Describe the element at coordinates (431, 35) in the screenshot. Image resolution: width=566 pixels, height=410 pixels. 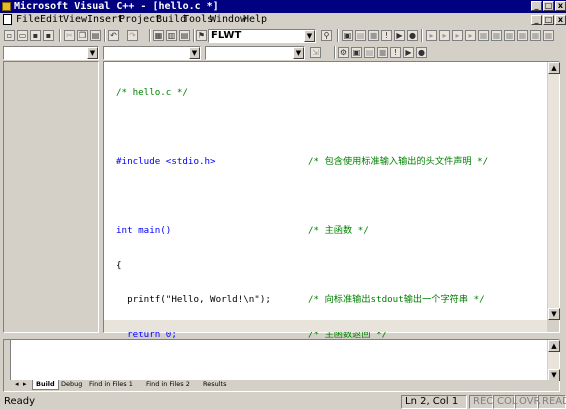
I see `debug-step-icon: ▸` at that location.